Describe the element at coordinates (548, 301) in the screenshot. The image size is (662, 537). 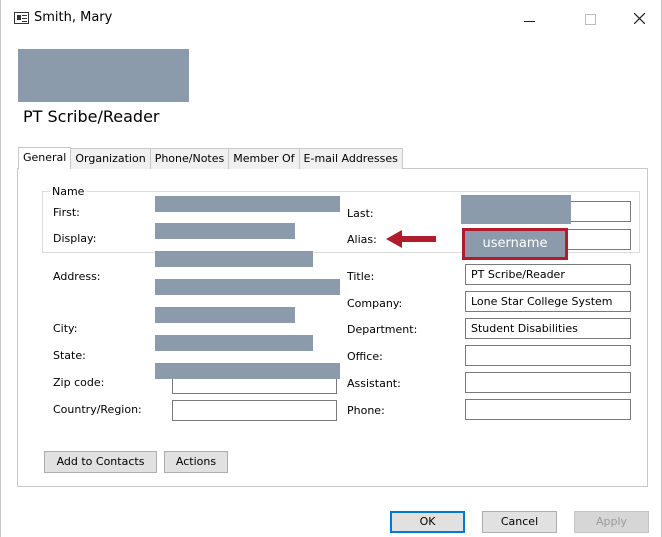
I see `company-field: Lone Star College System` at that location.